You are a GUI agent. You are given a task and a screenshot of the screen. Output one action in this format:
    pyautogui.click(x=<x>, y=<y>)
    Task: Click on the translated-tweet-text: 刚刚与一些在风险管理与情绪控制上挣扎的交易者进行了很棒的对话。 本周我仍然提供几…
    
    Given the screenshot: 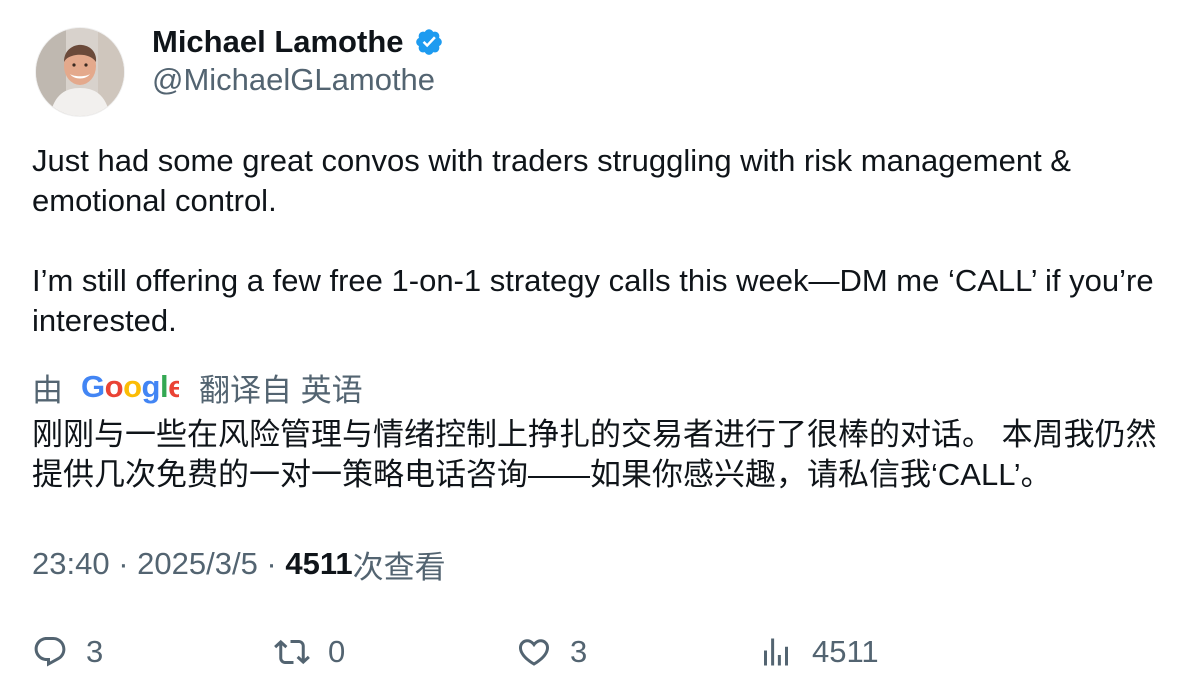 What is the action you would take?
    pyautogui.click(x=594, y=454)
    